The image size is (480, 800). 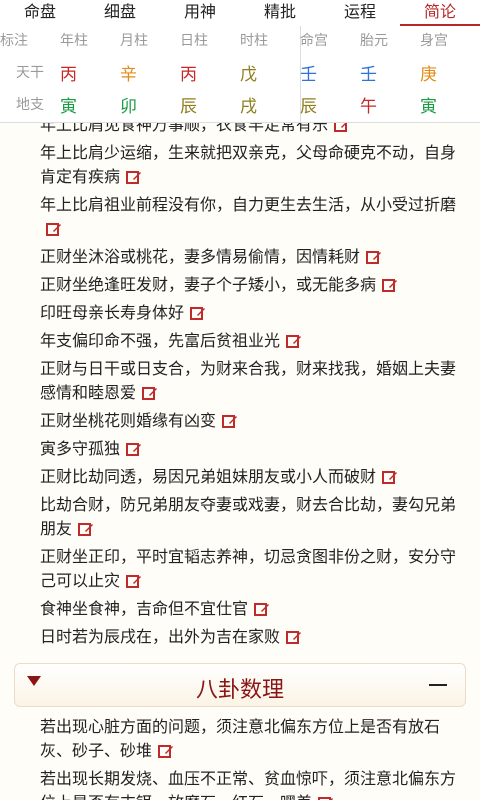 I want to click on label-annotation: 标注, so click(x=14, y=41).